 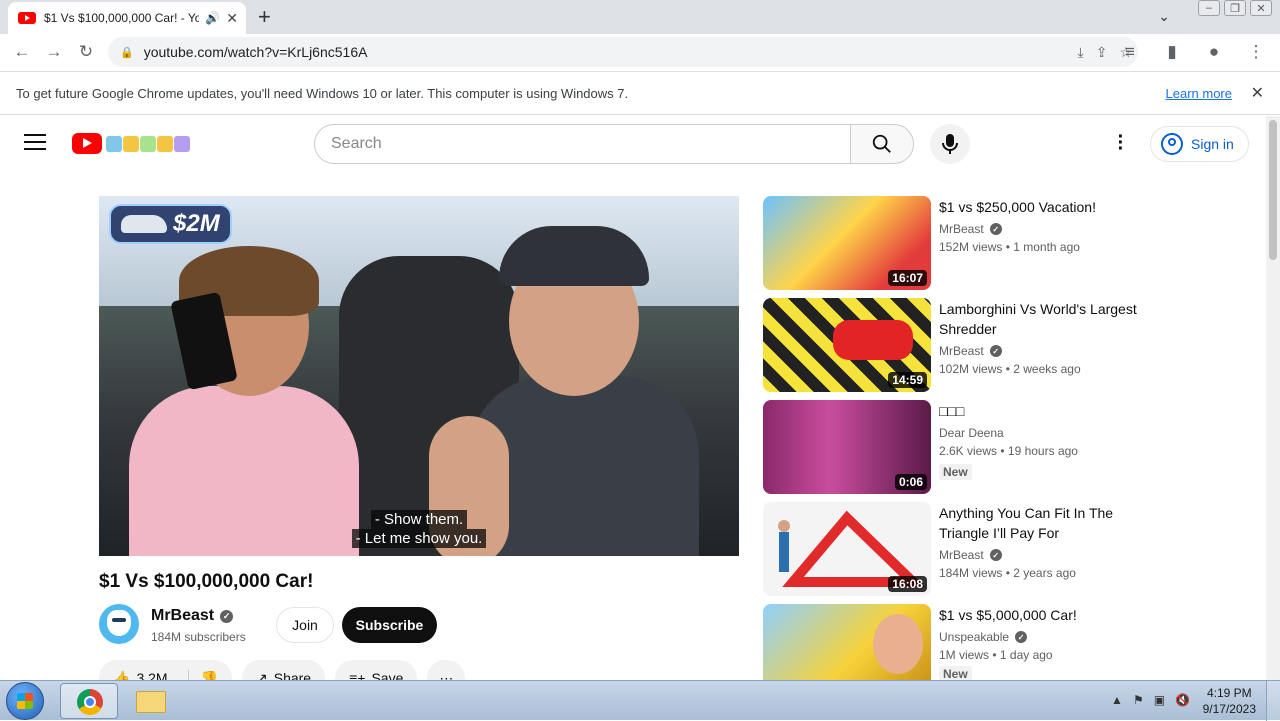 I want to click on close-infobar-icon: ✕, so click(x=1257, y=93).